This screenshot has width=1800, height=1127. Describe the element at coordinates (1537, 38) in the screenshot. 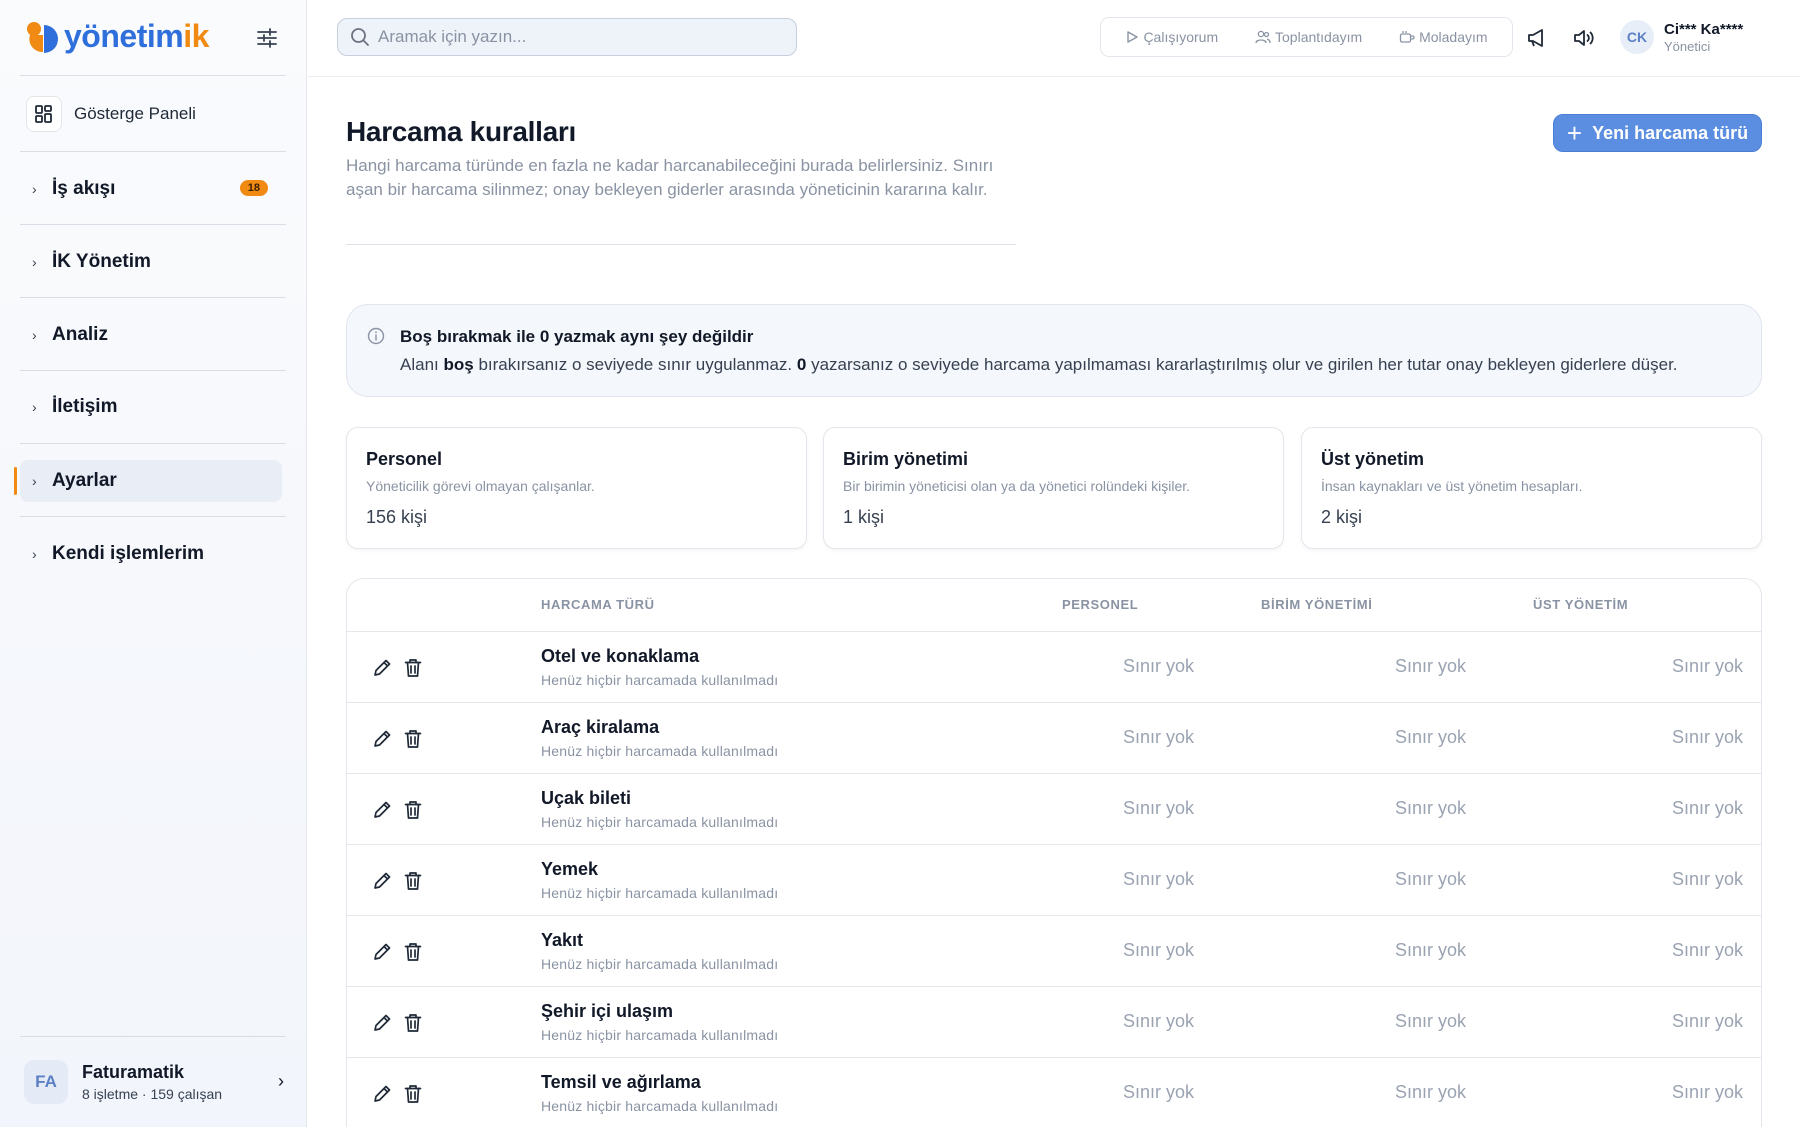

I see `megaphone-icon` at that location.